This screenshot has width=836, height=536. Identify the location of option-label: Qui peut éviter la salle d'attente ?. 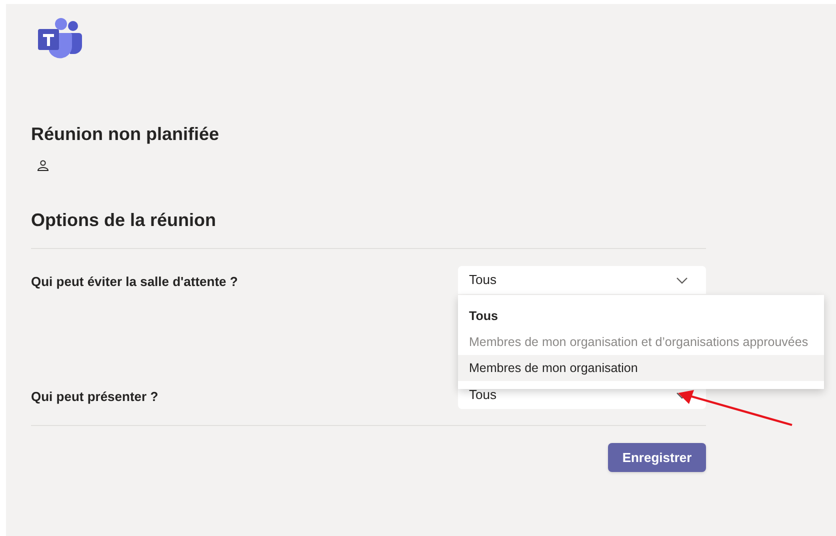
(135, 282).